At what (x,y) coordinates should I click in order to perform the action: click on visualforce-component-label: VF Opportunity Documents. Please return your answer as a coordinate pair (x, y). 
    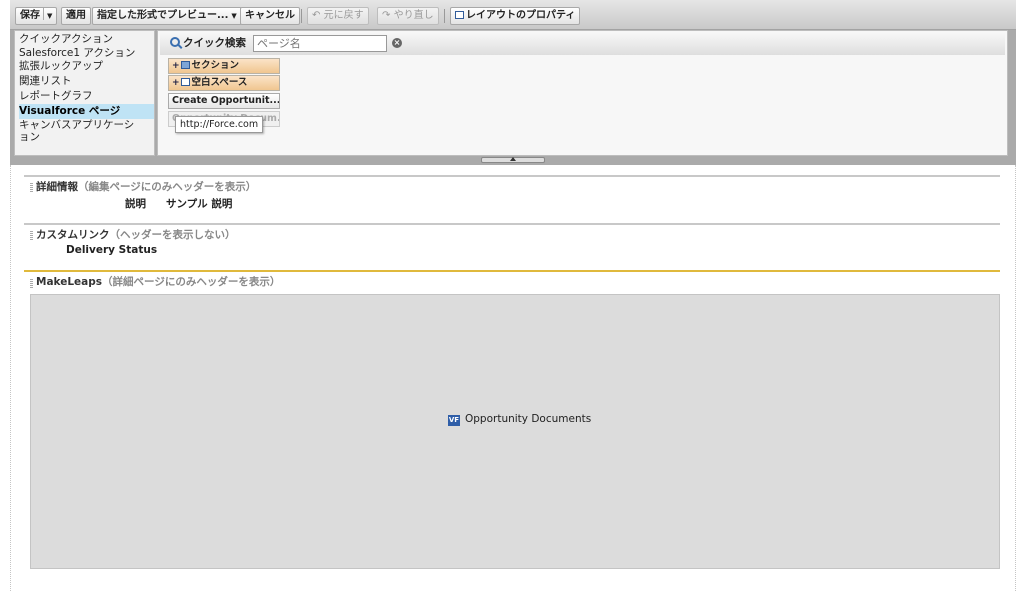
    Looking at the image, I should click on (519, 419).